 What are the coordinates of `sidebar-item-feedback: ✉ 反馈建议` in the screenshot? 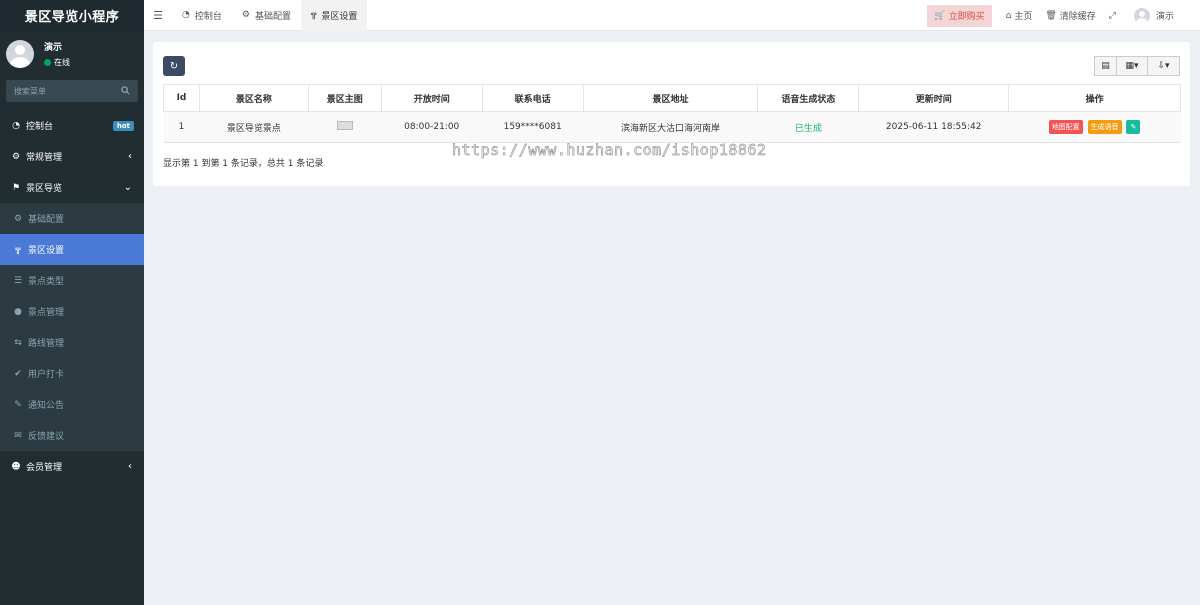 It's located at (72, 435).